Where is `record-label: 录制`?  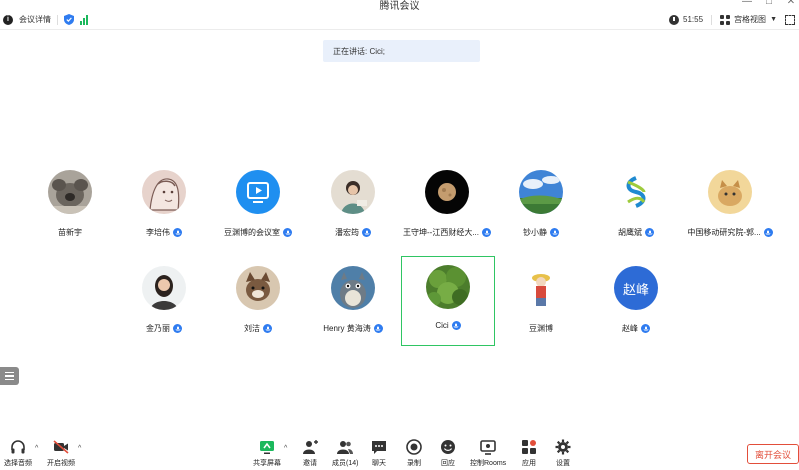
record-label: 录制 is located at coordinates (414, 463).